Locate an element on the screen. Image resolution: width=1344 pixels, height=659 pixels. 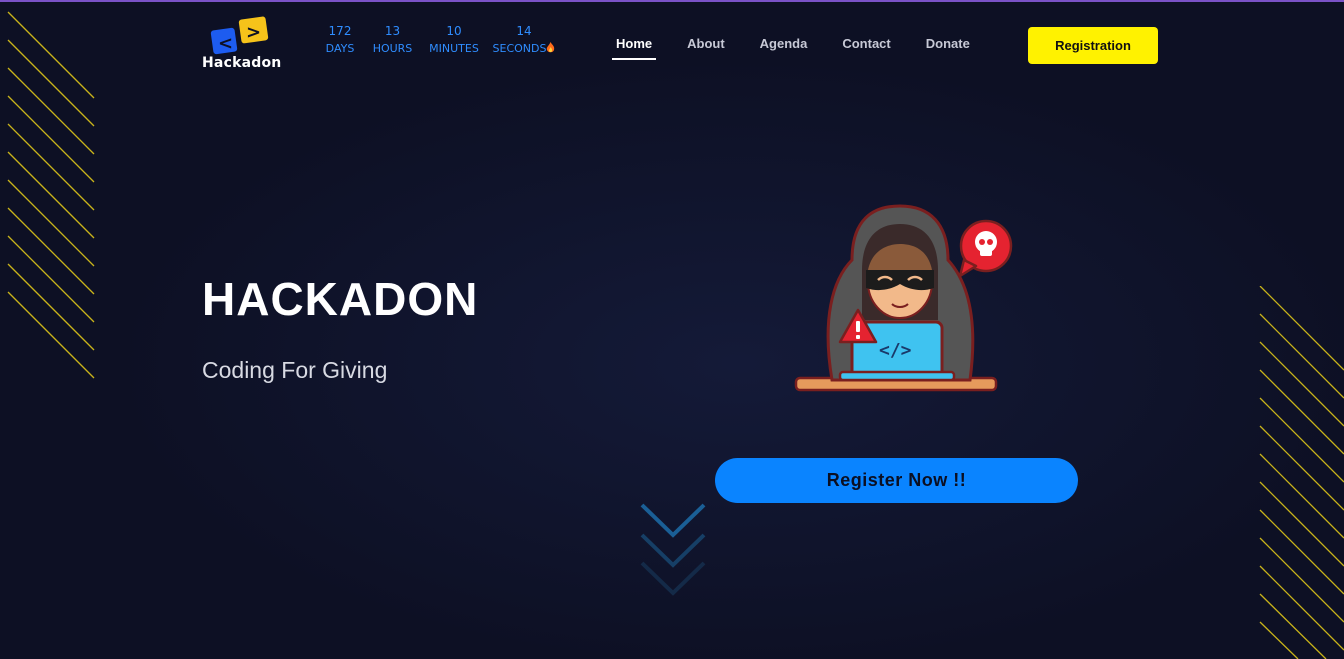
chevrons-down-icon is located at coordinates (673, 550).